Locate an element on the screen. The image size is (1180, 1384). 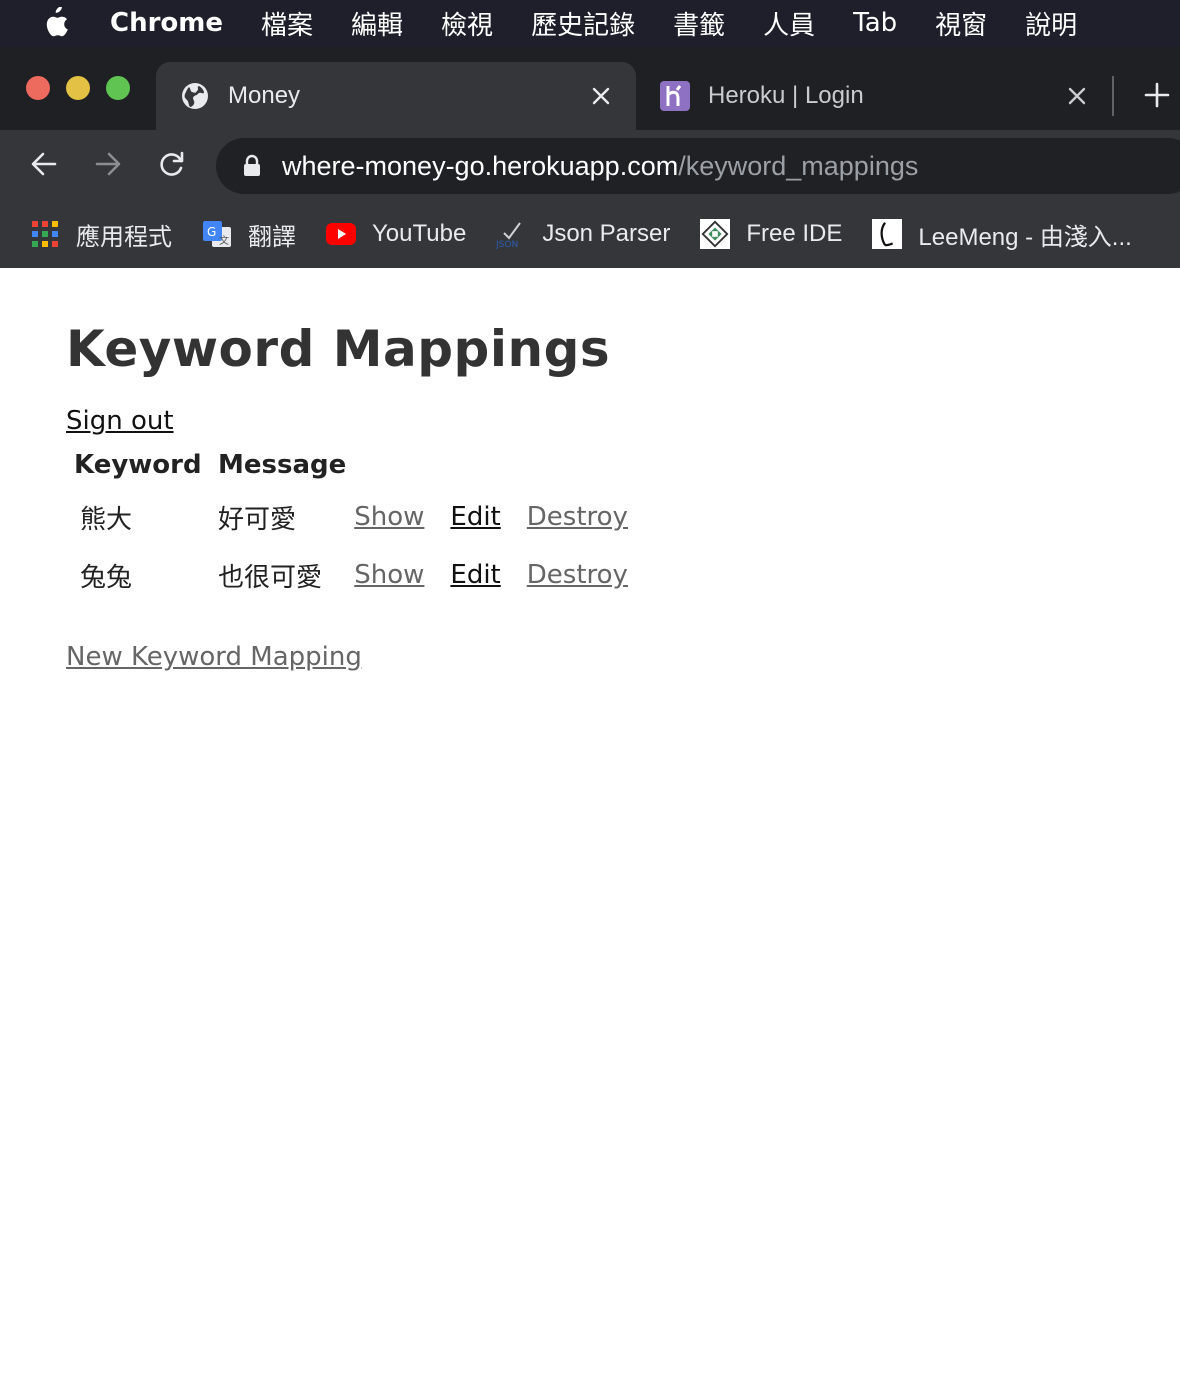
menu-window: 視窗 is located at coordinates (961, 23).